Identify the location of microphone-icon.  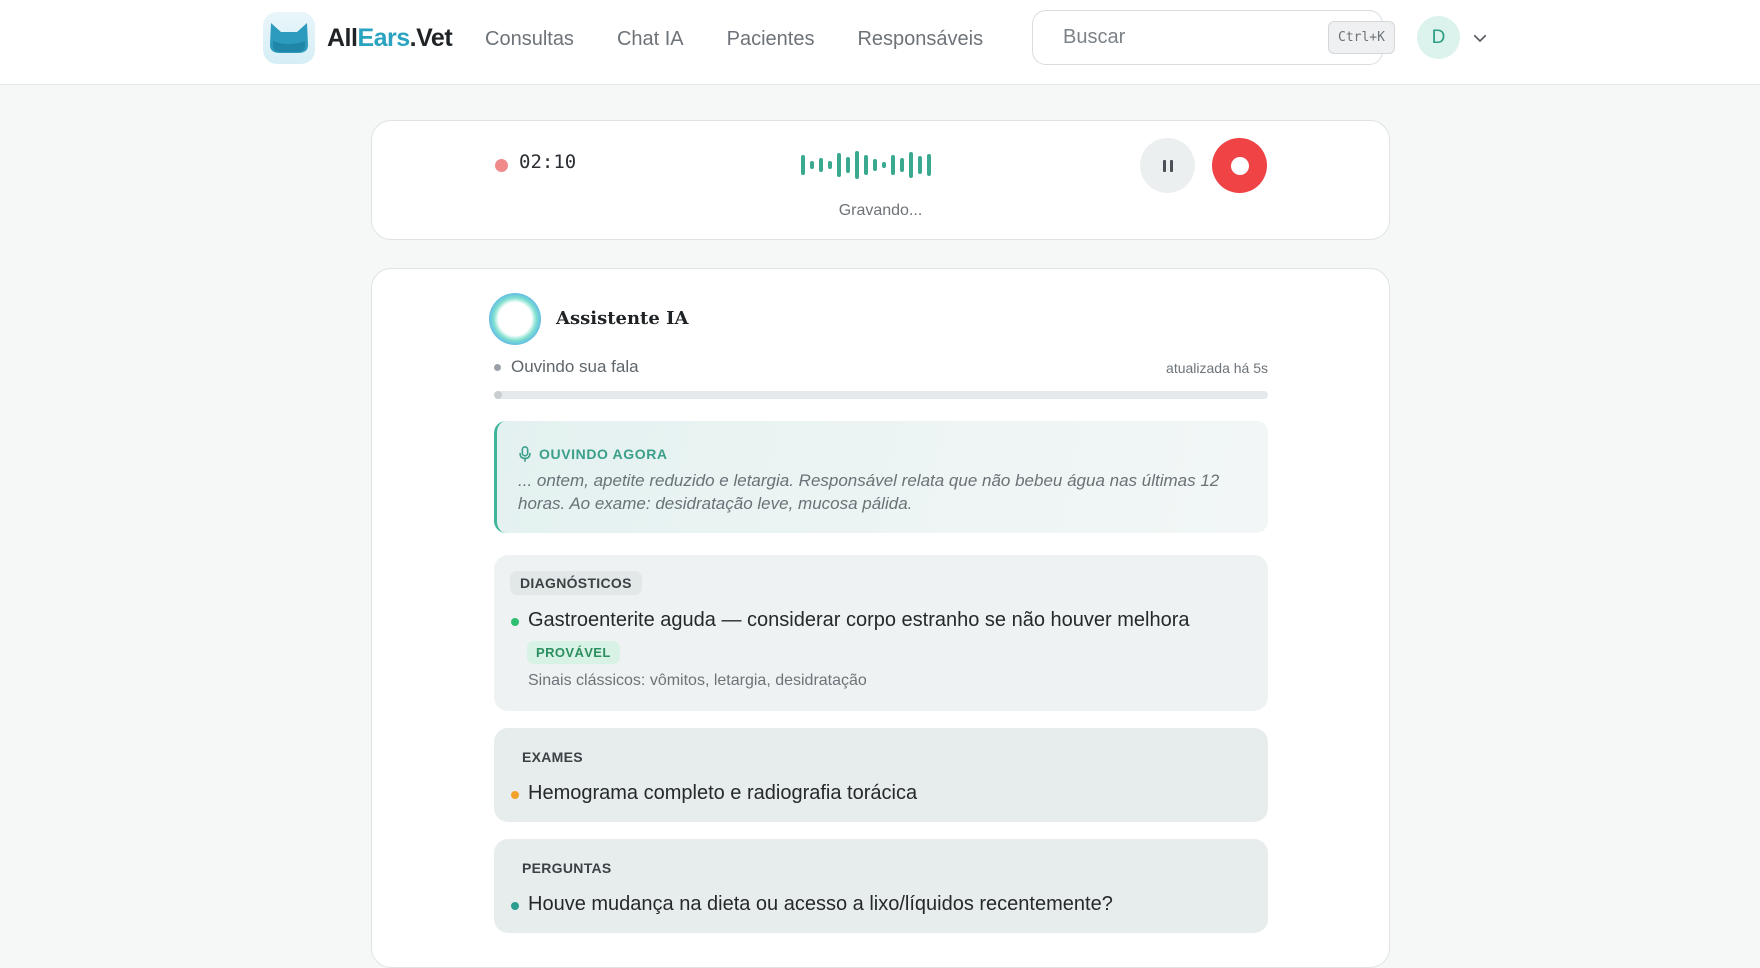
(525, 454).